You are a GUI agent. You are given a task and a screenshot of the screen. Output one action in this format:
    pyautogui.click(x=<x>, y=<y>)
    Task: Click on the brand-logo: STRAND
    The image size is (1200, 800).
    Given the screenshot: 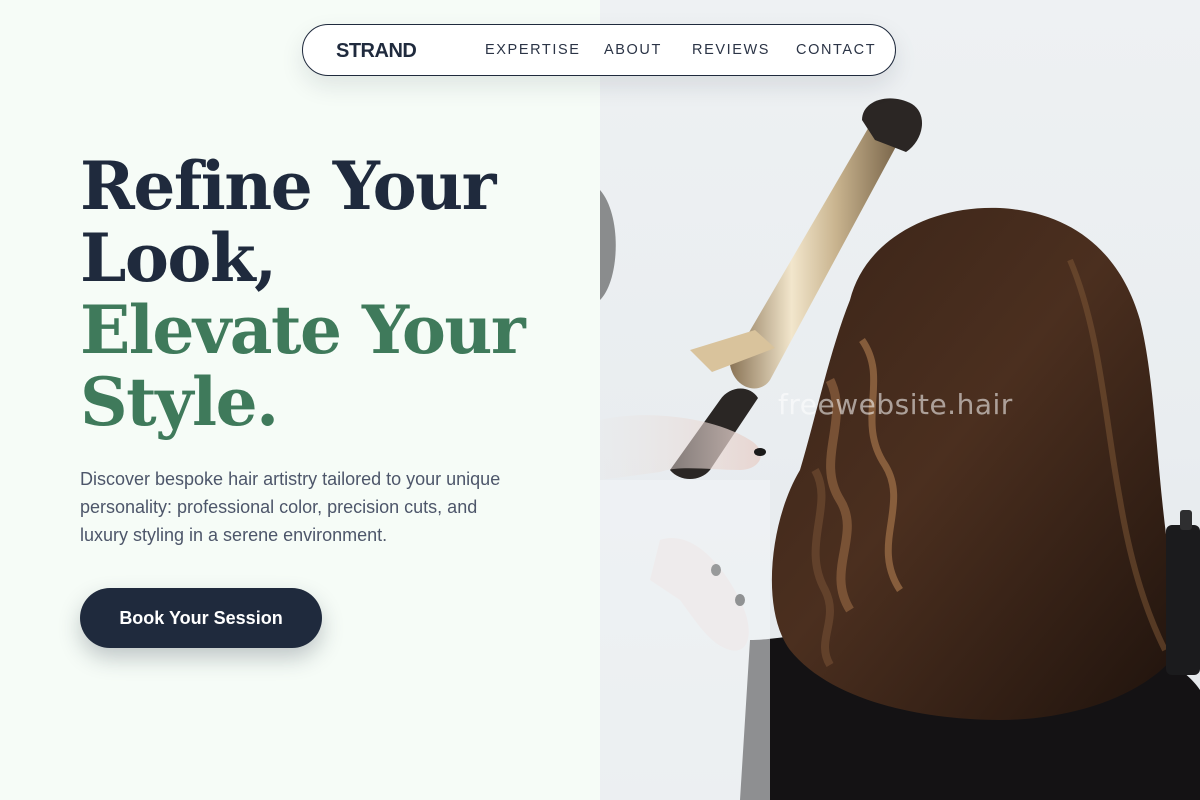 What is the action you would take?
    pyautogui.click(x=376, y=51)
    